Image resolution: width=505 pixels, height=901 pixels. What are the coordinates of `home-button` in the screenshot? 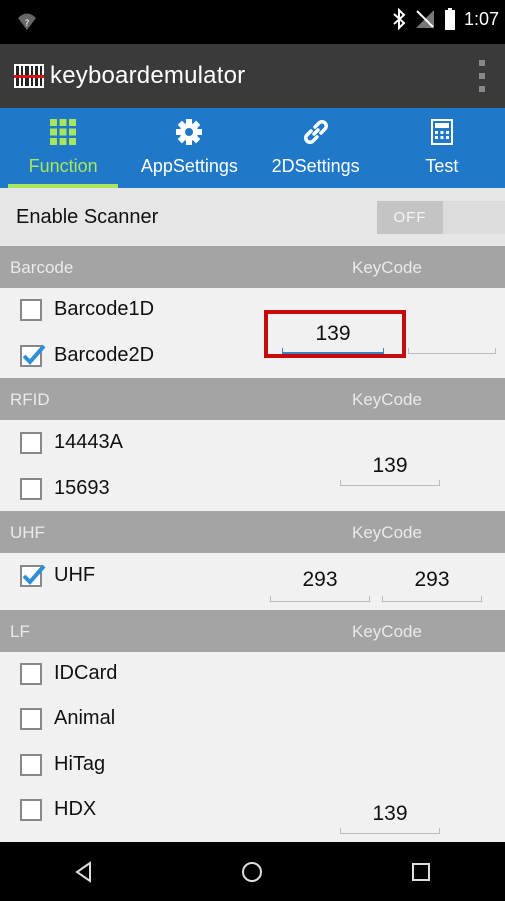 It's located at (252, 872).